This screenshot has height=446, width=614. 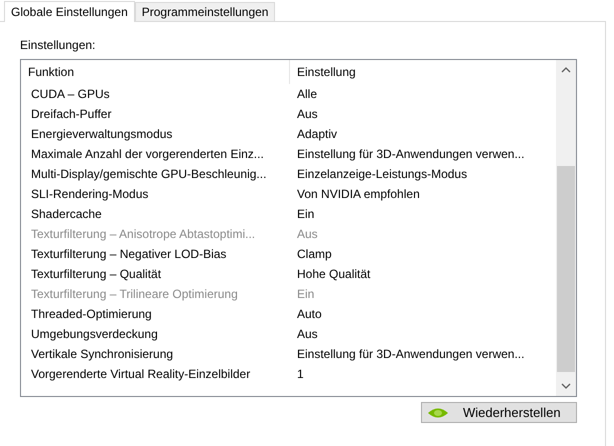 I want to click on function-cell: Texturfilterung – Qualität, so click(x=159, y=274).